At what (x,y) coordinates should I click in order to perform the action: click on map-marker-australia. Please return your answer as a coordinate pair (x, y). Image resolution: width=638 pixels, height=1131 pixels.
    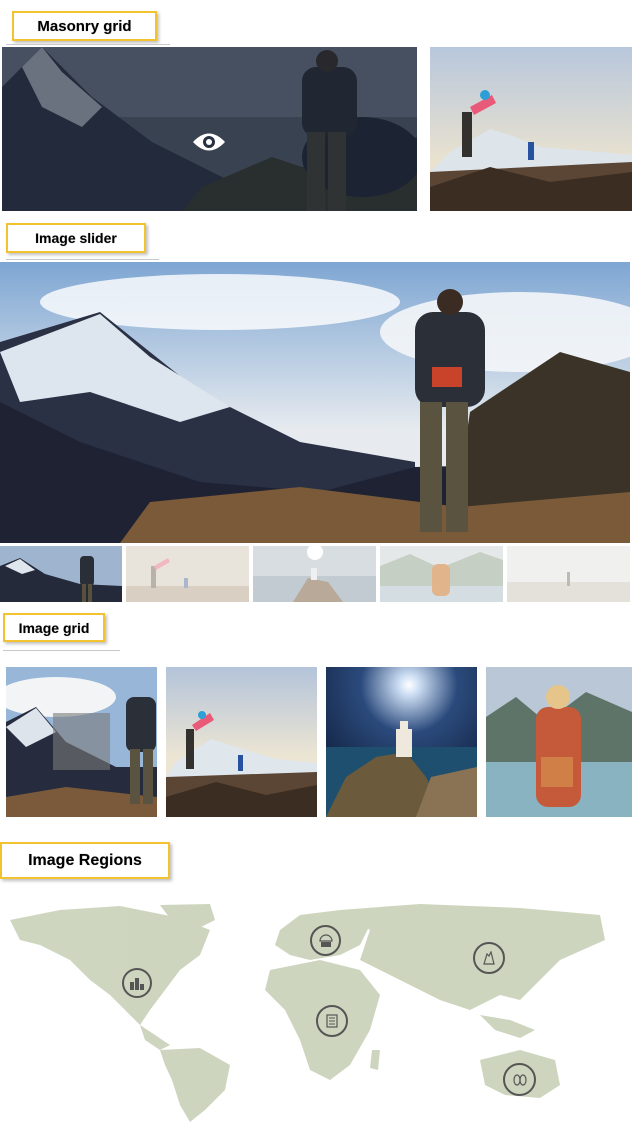
    Looking at the image, I should click on (519, 1079).